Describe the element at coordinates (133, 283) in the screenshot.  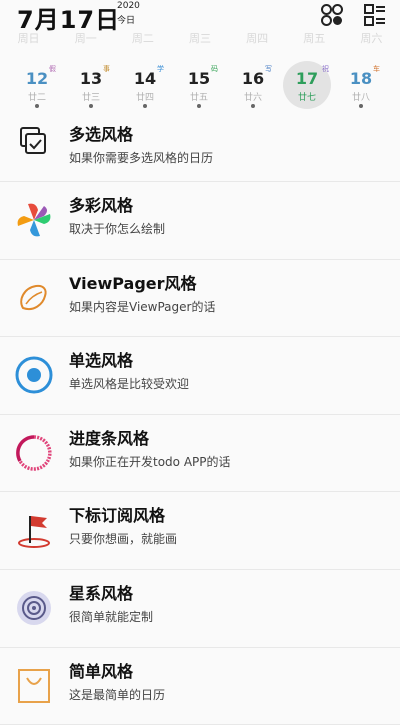
I see `style-title: ViewPager风格` at that location.